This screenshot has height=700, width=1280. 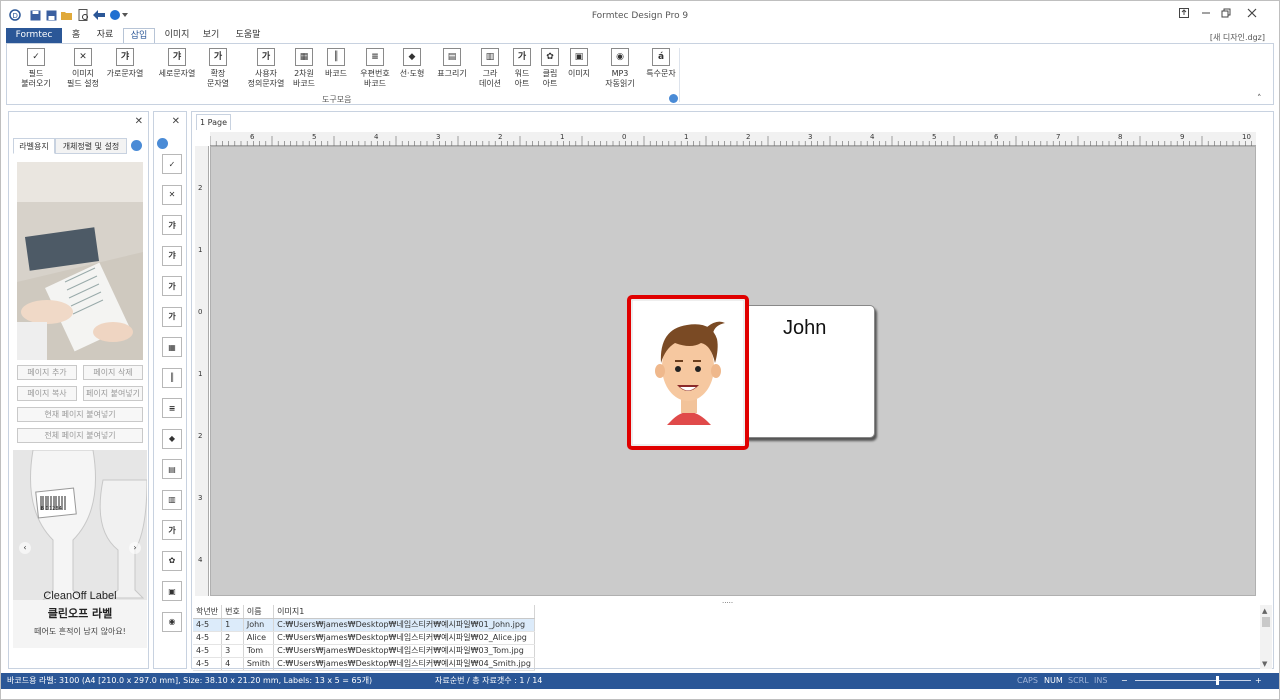 What do you see at coordinates (1259, 99) in the screenshot?
I see `collapse-ribbon-icon: ˄` at bounding box center [1259, 99].